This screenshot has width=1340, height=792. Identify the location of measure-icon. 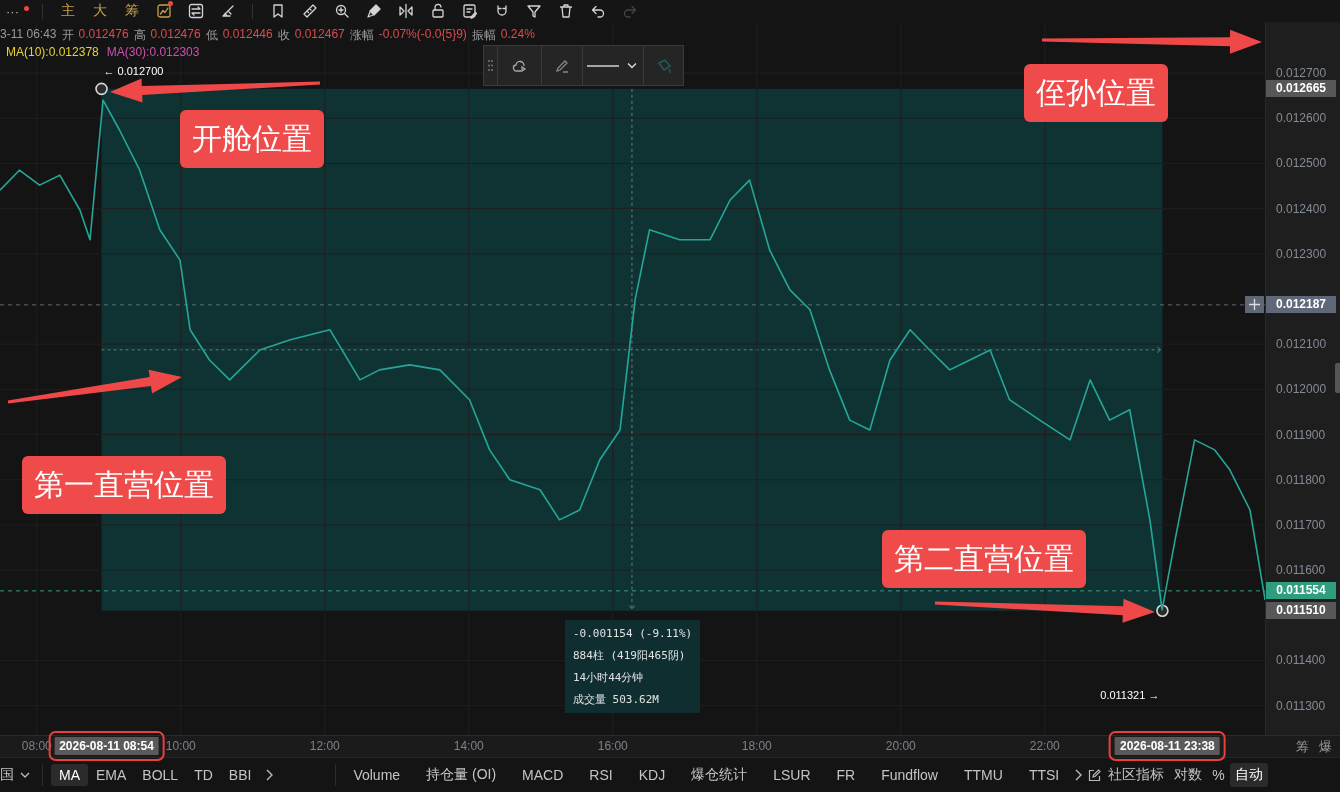
(228, 11).